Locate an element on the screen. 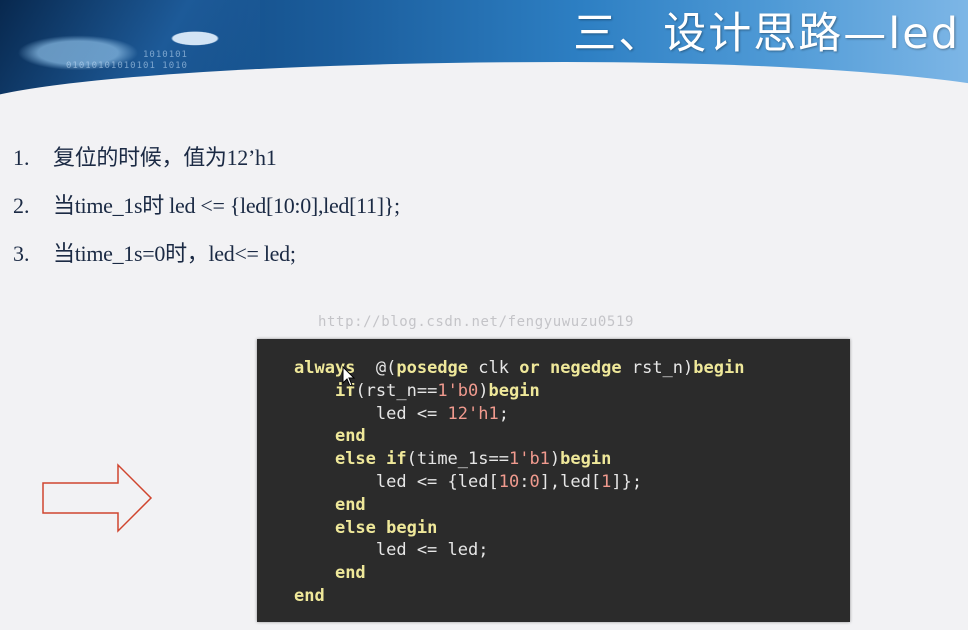 Image resolution: width=968 pixels, height=630 pixels. code-text: led <= {led[ is located at coordinates (396, 481).